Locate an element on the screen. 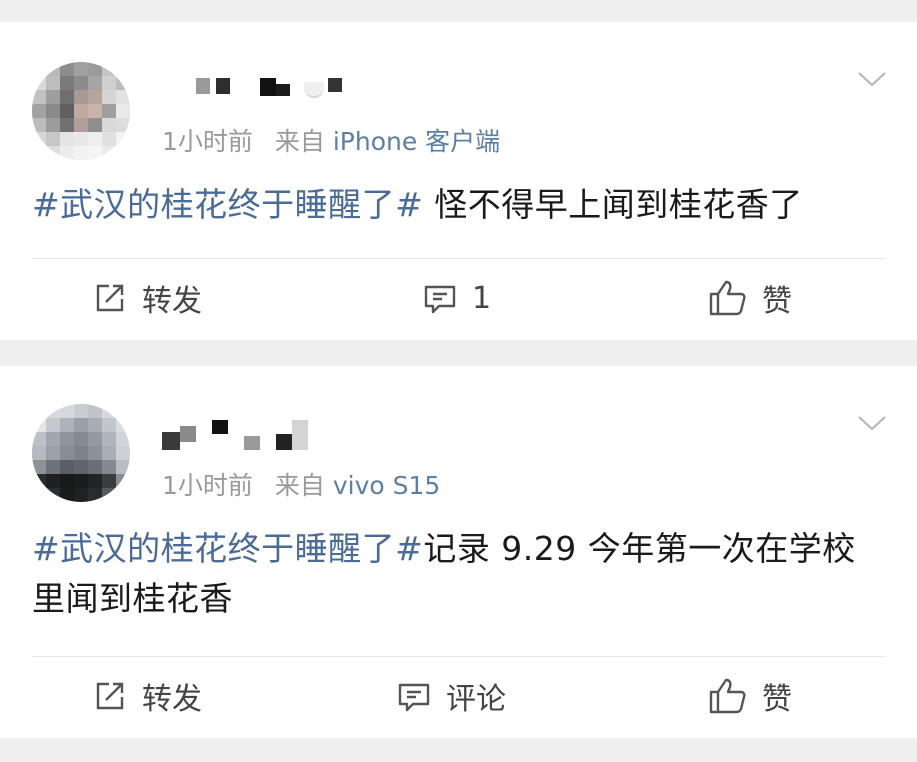  post-meta: 1小时前 来自 vivo S15 is located at coordinates (301, 484).